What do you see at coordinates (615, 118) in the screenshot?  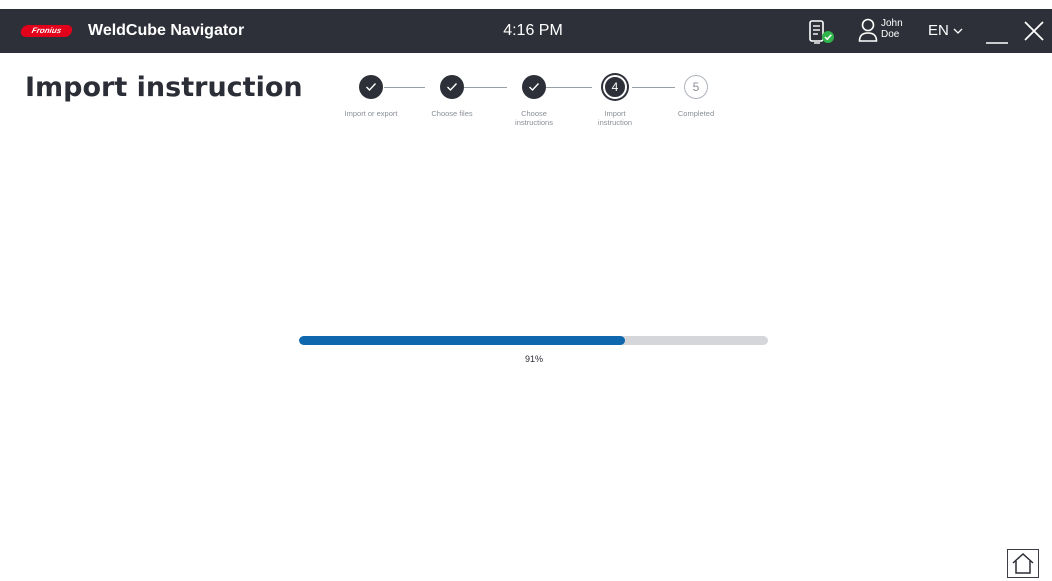 I see `step-4-label: Import instruction` at bounding box center [615, 118].